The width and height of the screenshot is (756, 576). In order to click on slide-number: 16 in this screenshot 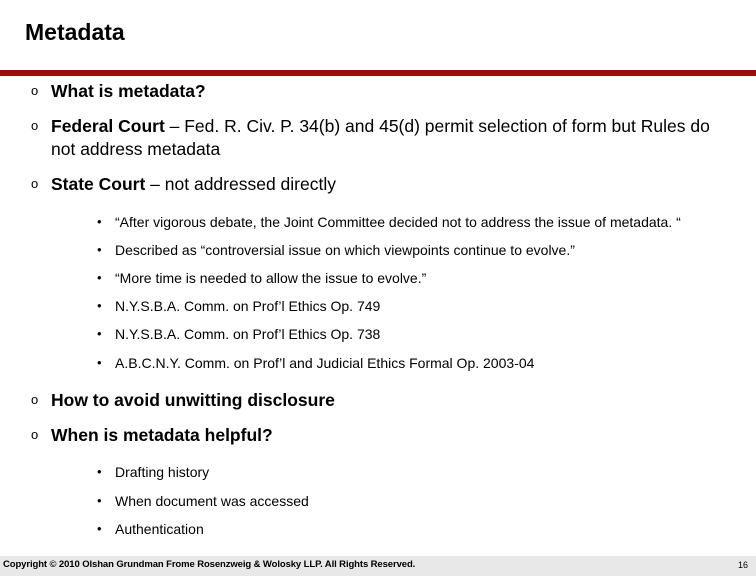, I will do `click(742, 565)`.